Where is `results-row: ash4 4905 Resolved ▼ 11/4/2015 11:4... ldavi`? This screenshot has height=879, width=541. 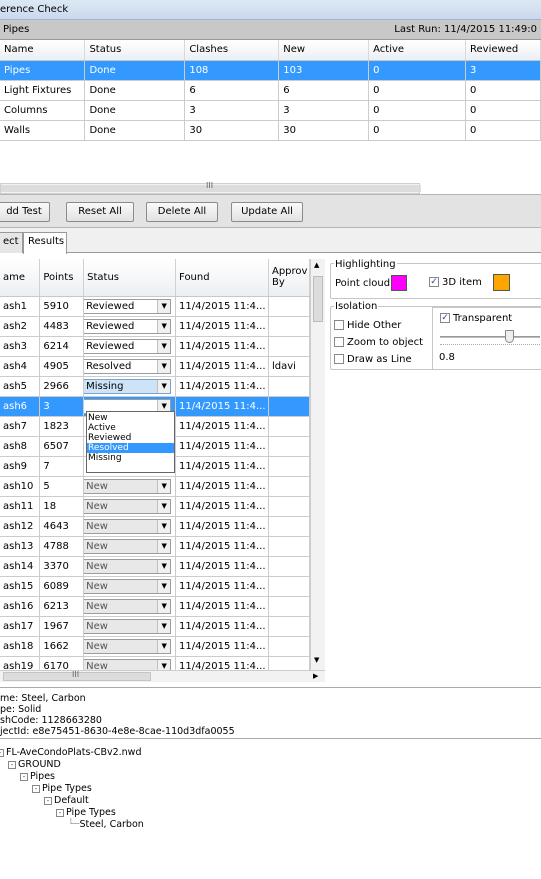 results-row: ash4 4905 Resolved ▼ 11/4/2015 11:4... ldavi is located at coordinates (155, 366).